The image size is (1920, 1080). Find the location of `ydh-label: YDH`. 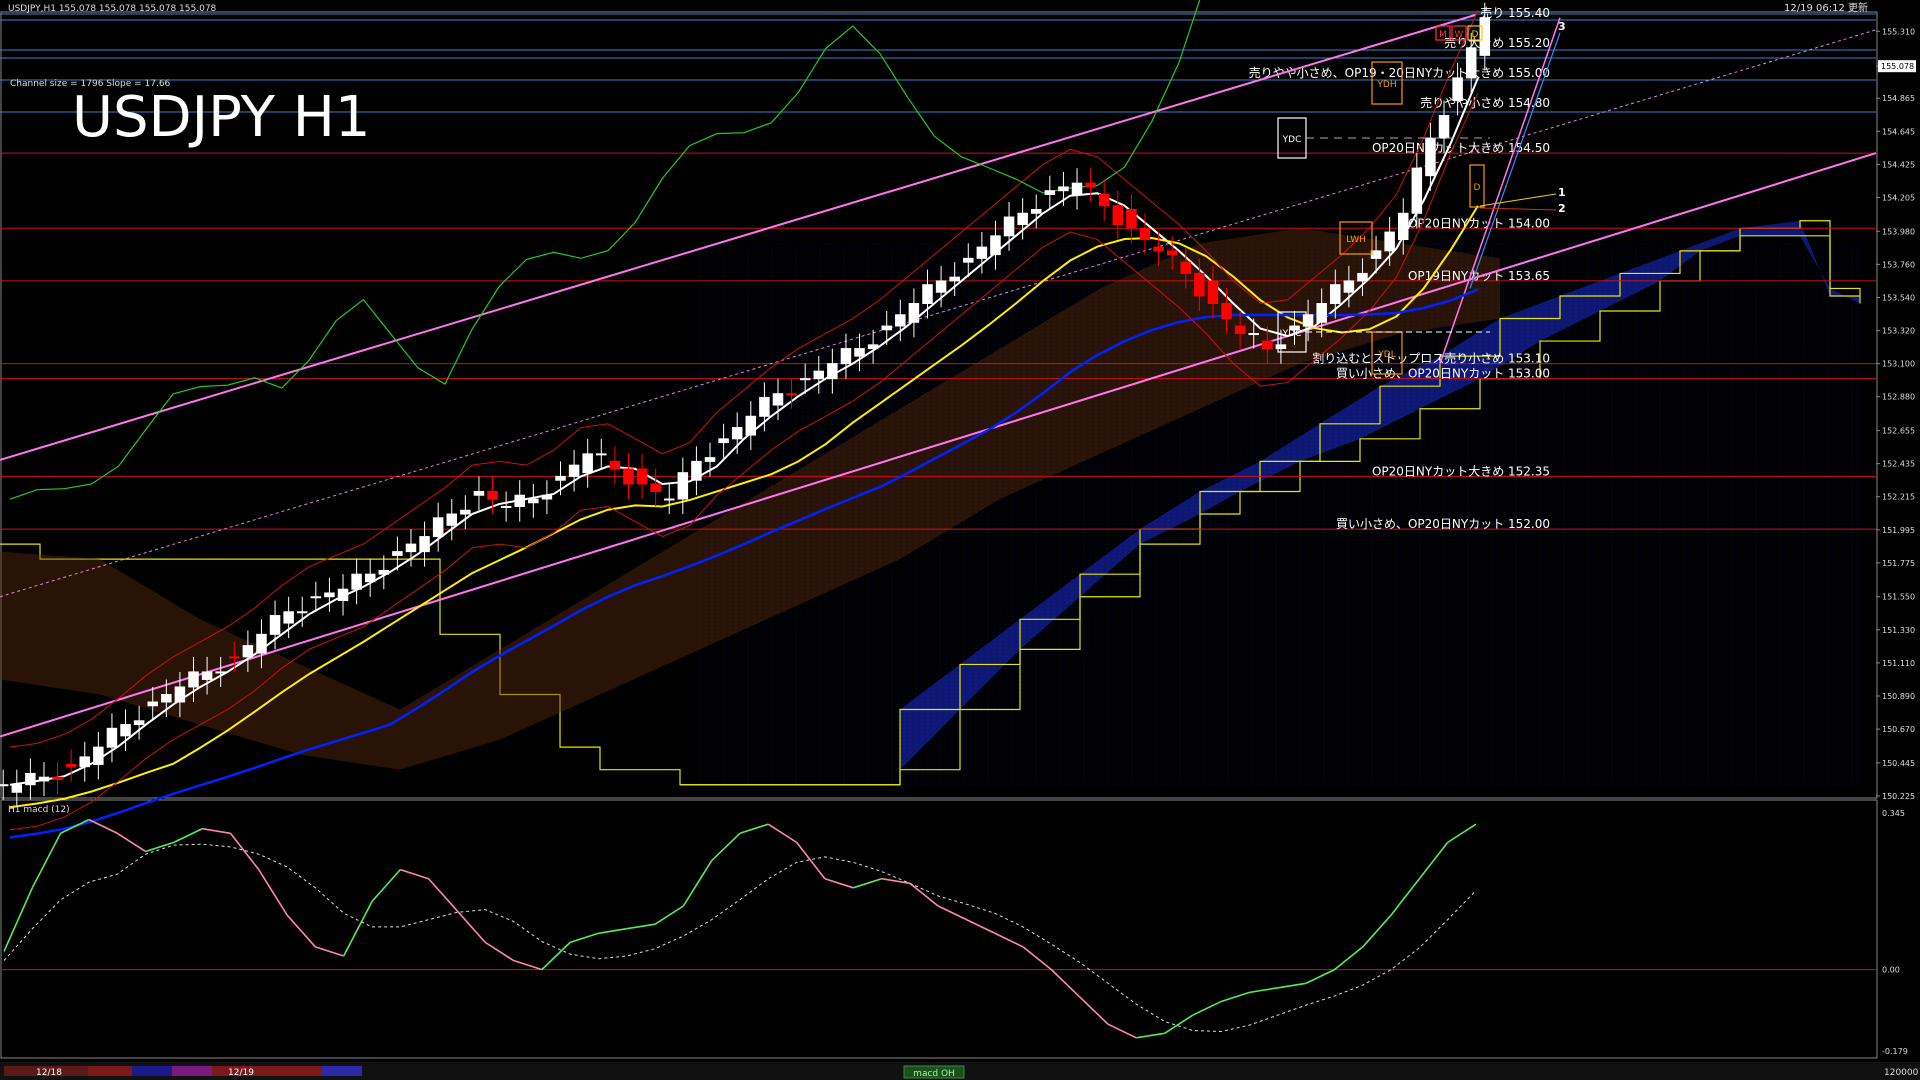

ydh-label: YDH is located at coordinates (1386, 85).